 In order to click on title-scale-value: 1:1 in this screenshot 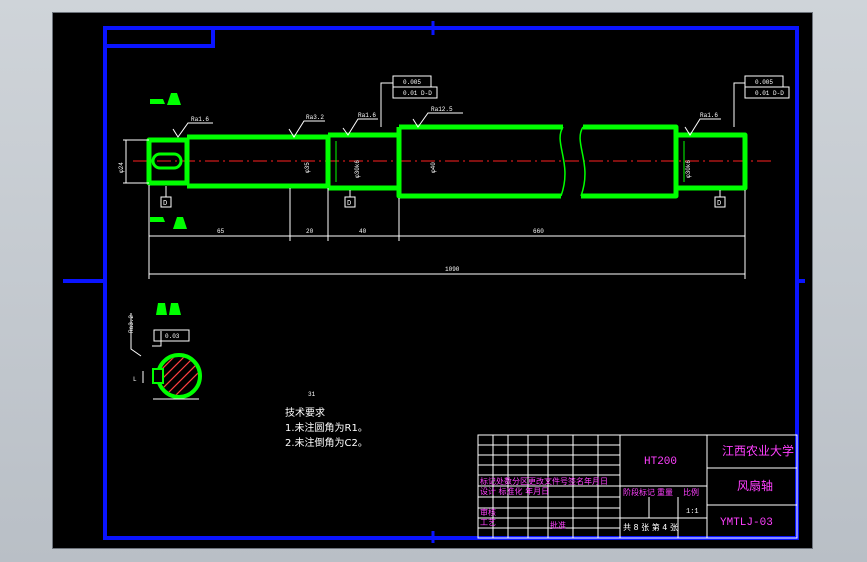, I will do `click(692, 512)`.